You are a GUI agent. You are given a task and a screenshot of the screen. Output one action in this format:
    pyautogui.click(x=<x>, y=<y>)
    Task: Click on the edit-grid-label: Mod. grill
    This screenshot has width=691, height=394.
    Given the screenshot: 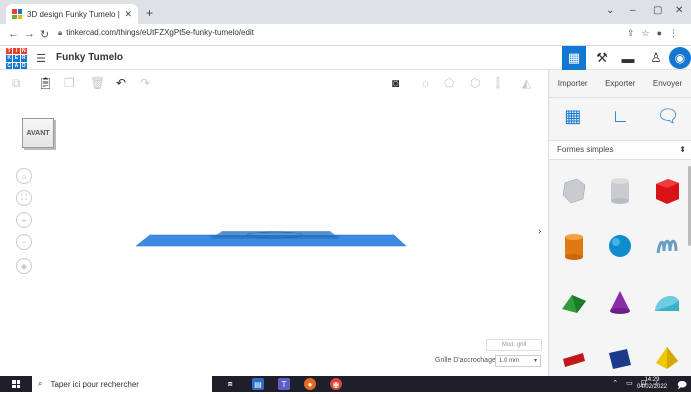 What is the action you would take?
    pyautogui.click(x=514, y=345)
    